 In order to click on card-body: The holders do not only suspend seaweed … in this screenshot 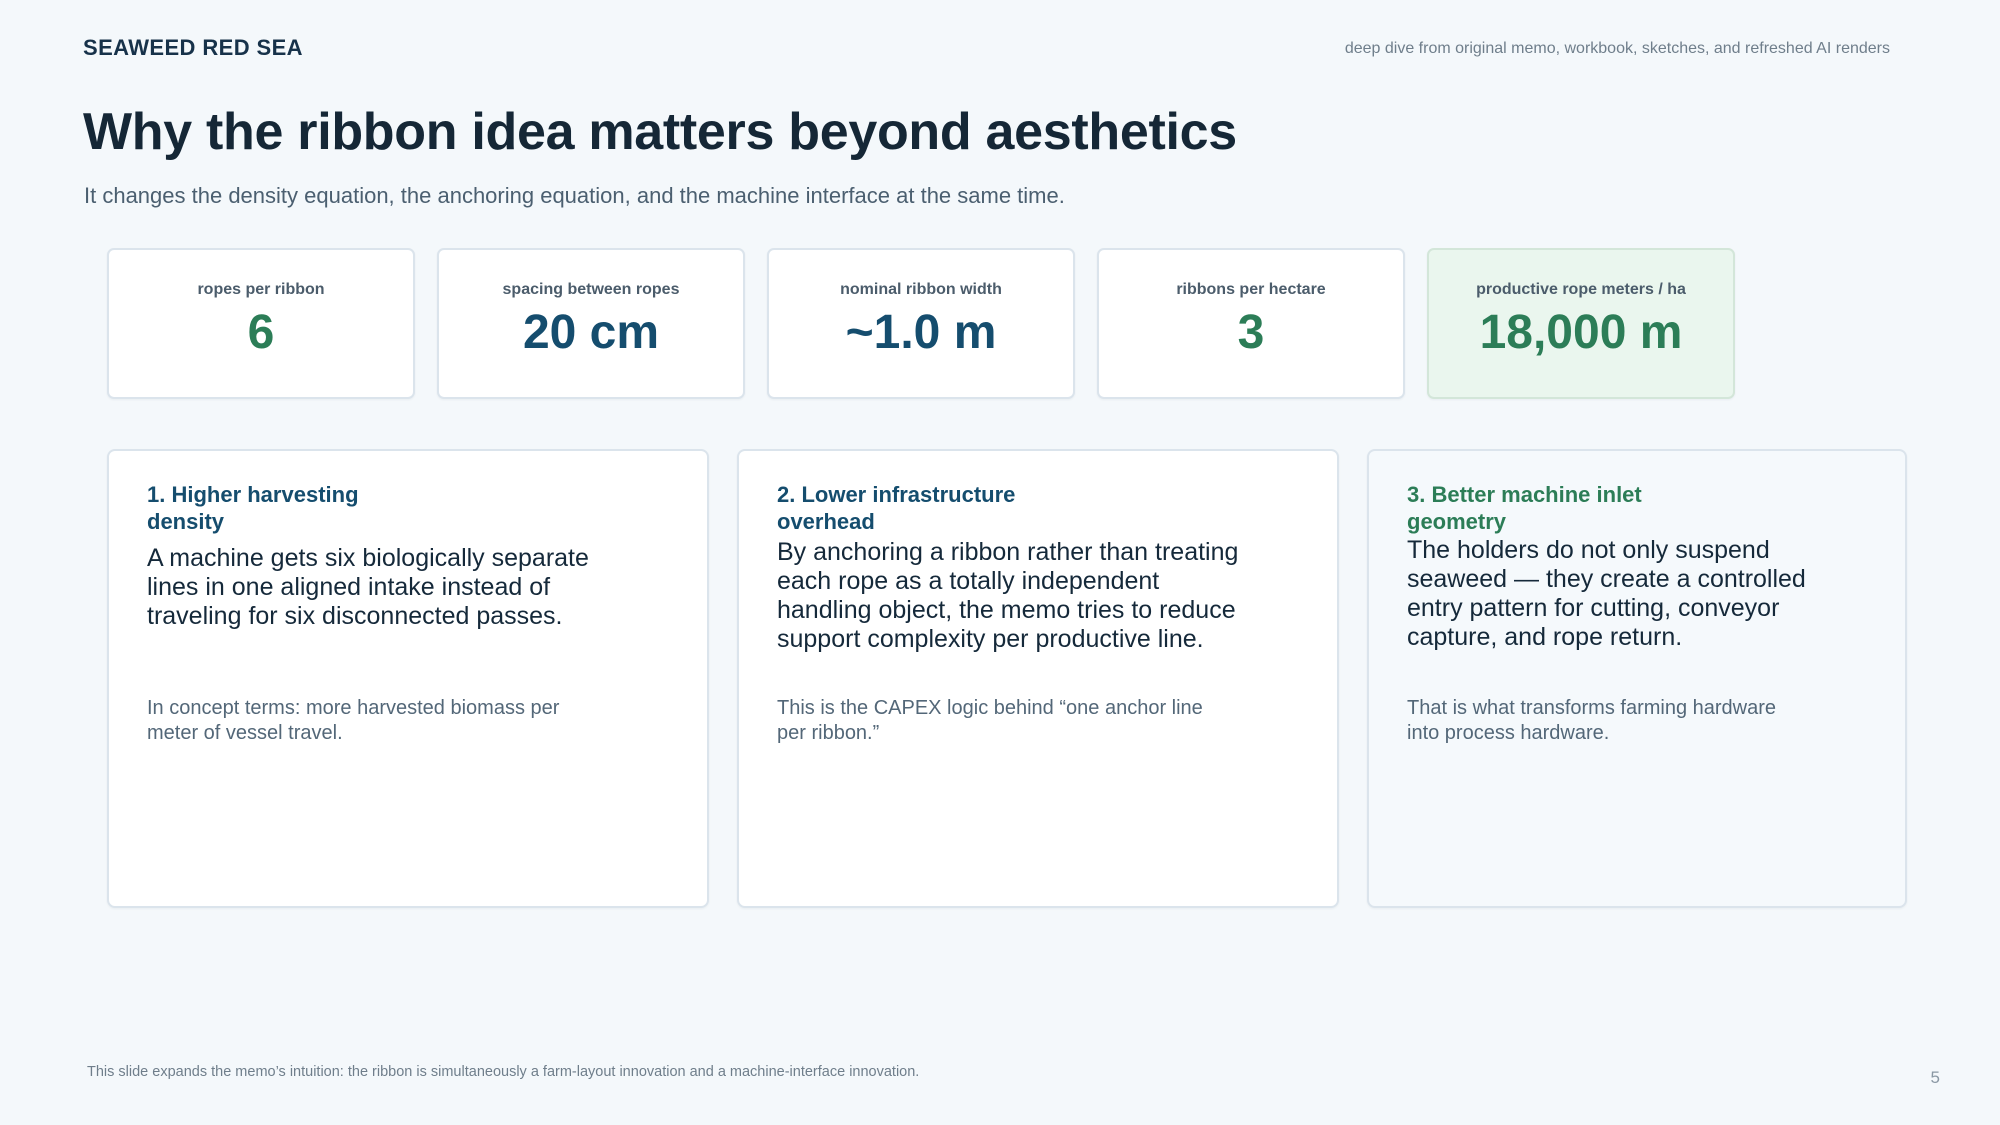, I will do `click(1606, 593)`.